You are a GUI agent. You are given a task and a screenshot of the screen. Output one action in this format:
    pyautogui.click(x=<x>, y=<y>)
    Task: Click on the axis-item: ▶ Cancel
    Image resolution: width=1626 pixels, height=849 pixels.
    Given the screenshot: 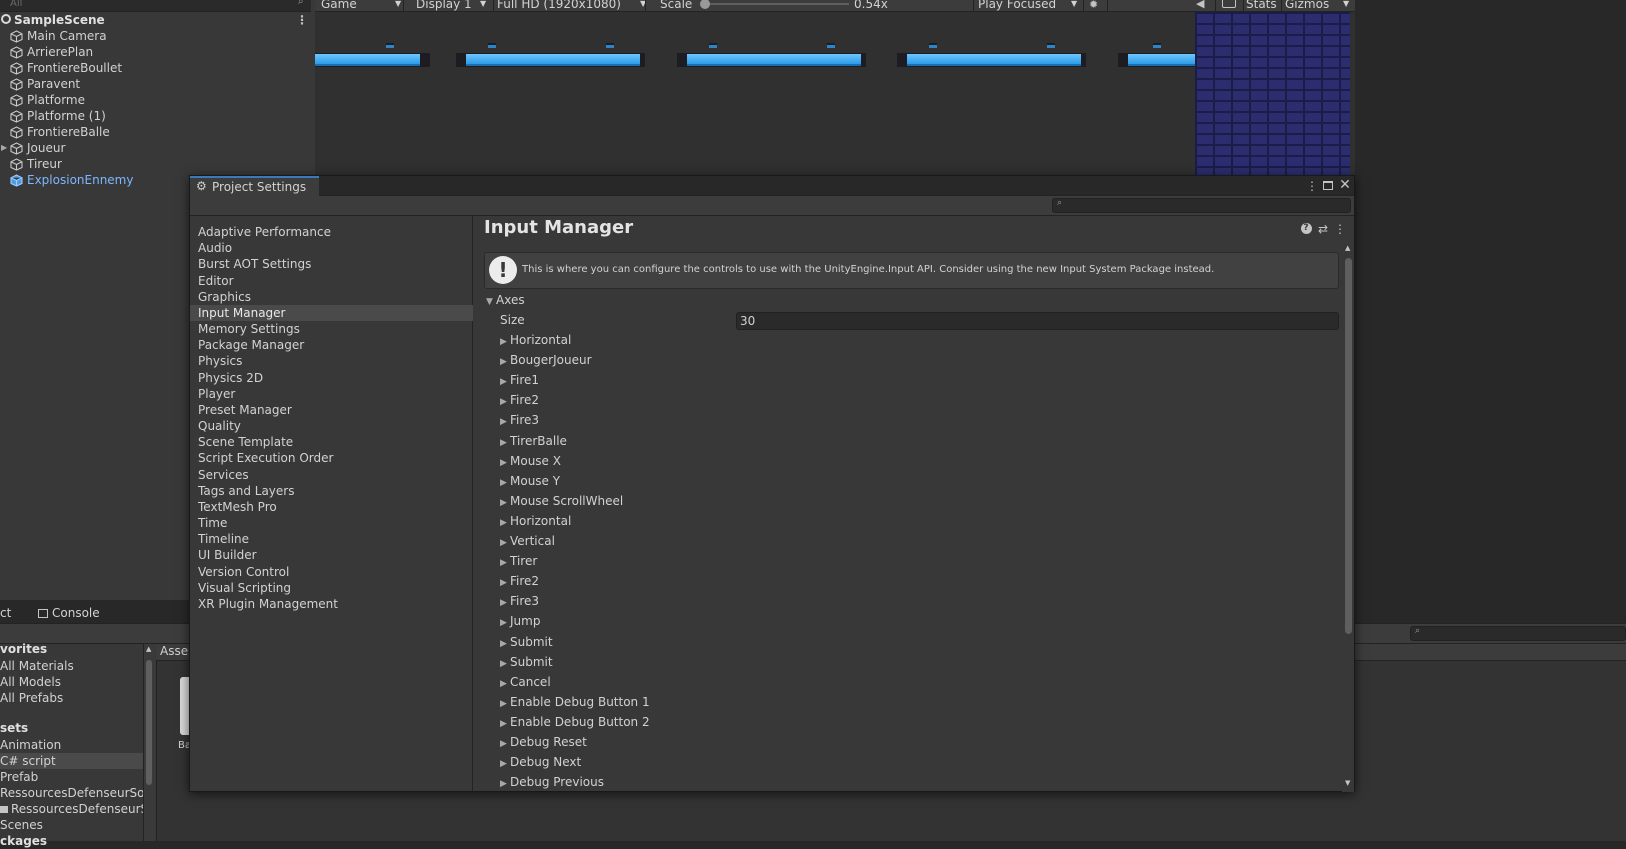 What is the action you would take?
    pyautogui.click(x=525, y=682)
    